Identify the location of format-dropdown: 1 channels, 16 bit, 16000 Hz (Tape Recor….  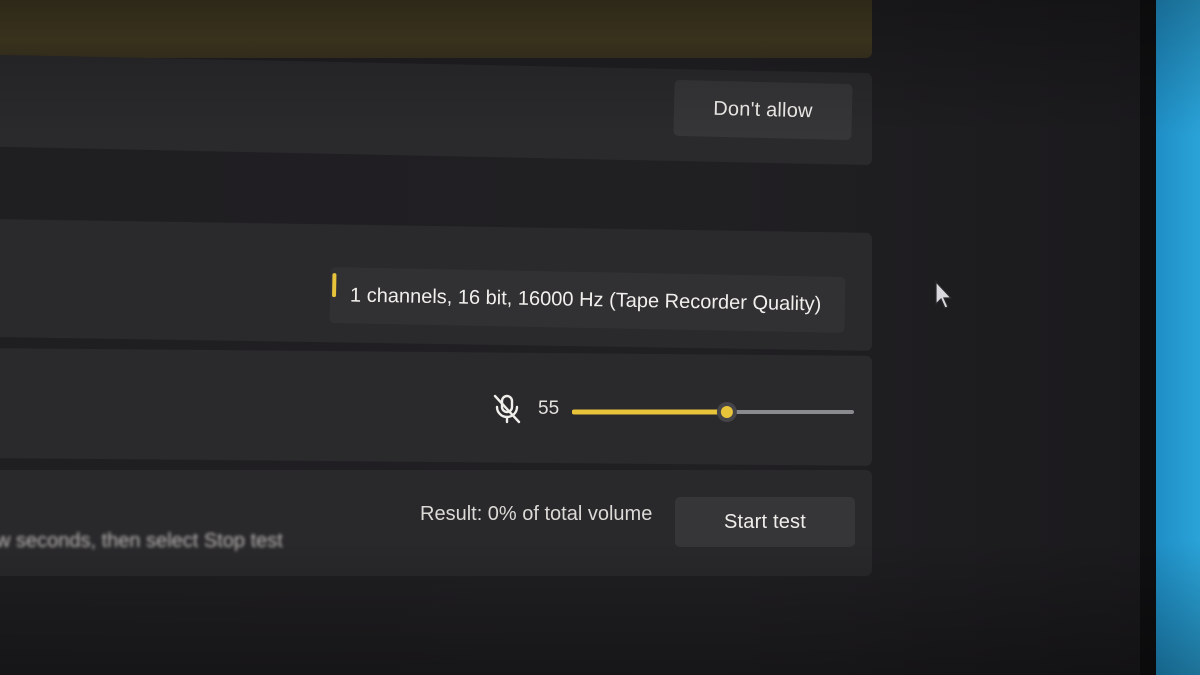
(587, 300).